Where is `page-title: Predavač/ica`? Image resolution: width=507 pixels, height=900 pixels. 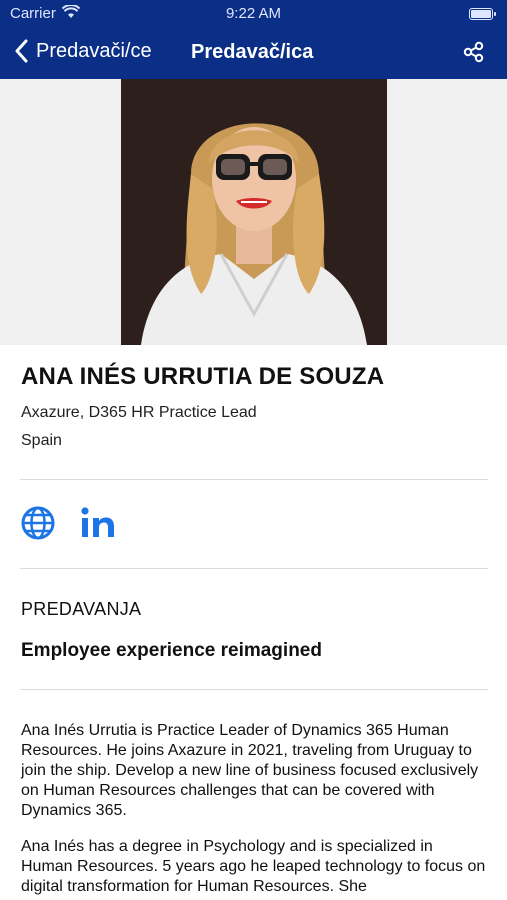 page-title: Predavač/ica is located at coordinates (252, 52).